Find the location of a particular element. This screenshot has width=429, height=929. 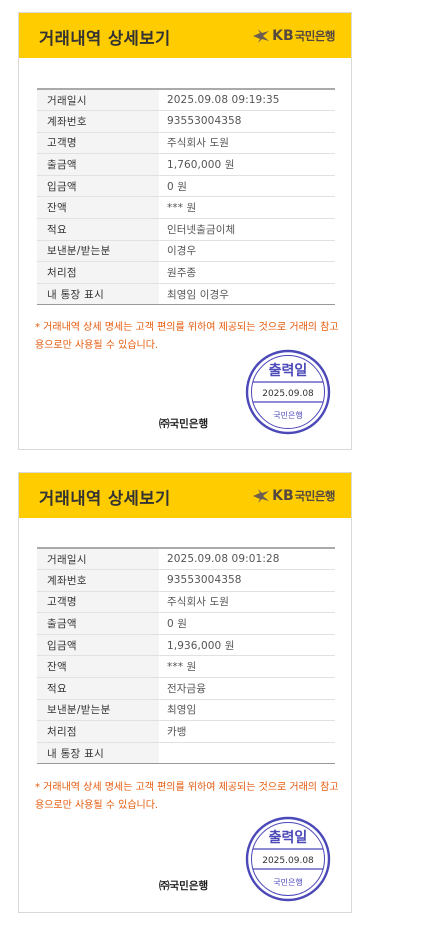

row-value: 최영임 is located at coordinates (247, 710).